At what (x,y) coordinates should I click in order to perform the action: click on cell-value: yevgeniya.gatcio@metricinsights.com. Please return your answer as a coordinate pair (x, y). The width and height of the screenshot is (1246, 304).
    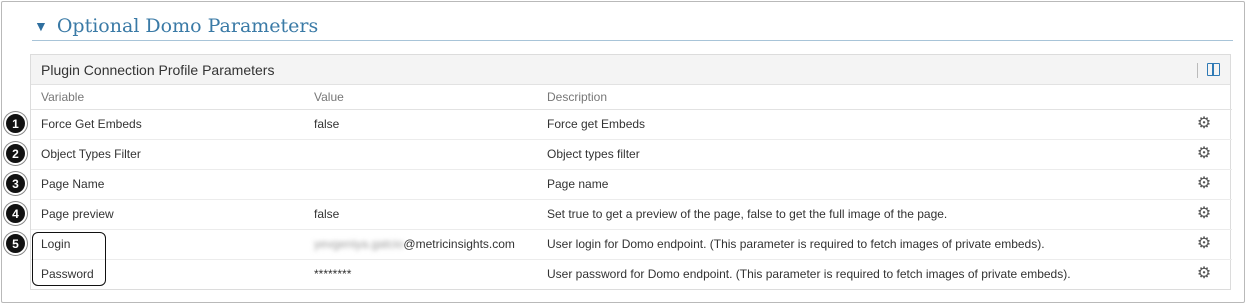
    Looking at the image, I should click on (420, 244).